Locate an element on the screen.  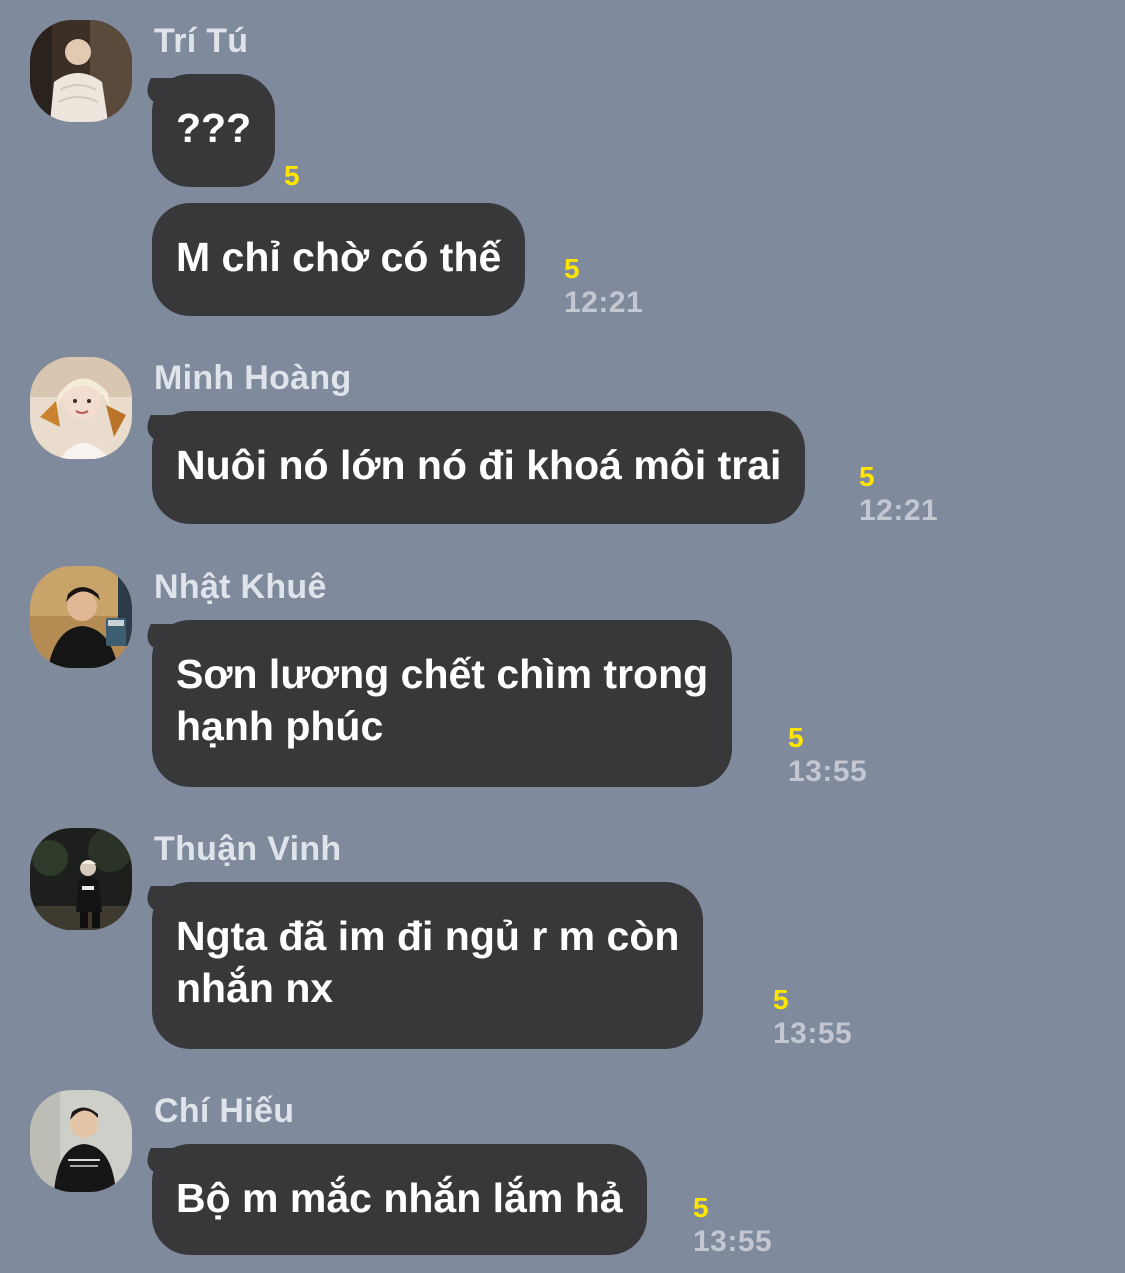
message-text: ??? is located at coordinates (214, 128).